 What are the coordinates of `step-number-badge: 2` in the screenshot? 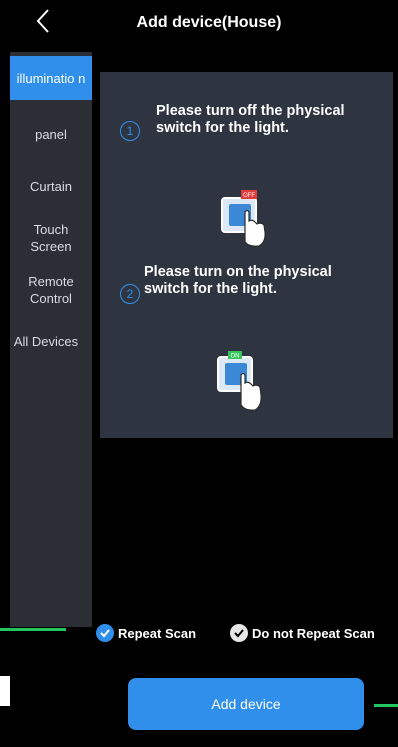 It's located at (130, 294).